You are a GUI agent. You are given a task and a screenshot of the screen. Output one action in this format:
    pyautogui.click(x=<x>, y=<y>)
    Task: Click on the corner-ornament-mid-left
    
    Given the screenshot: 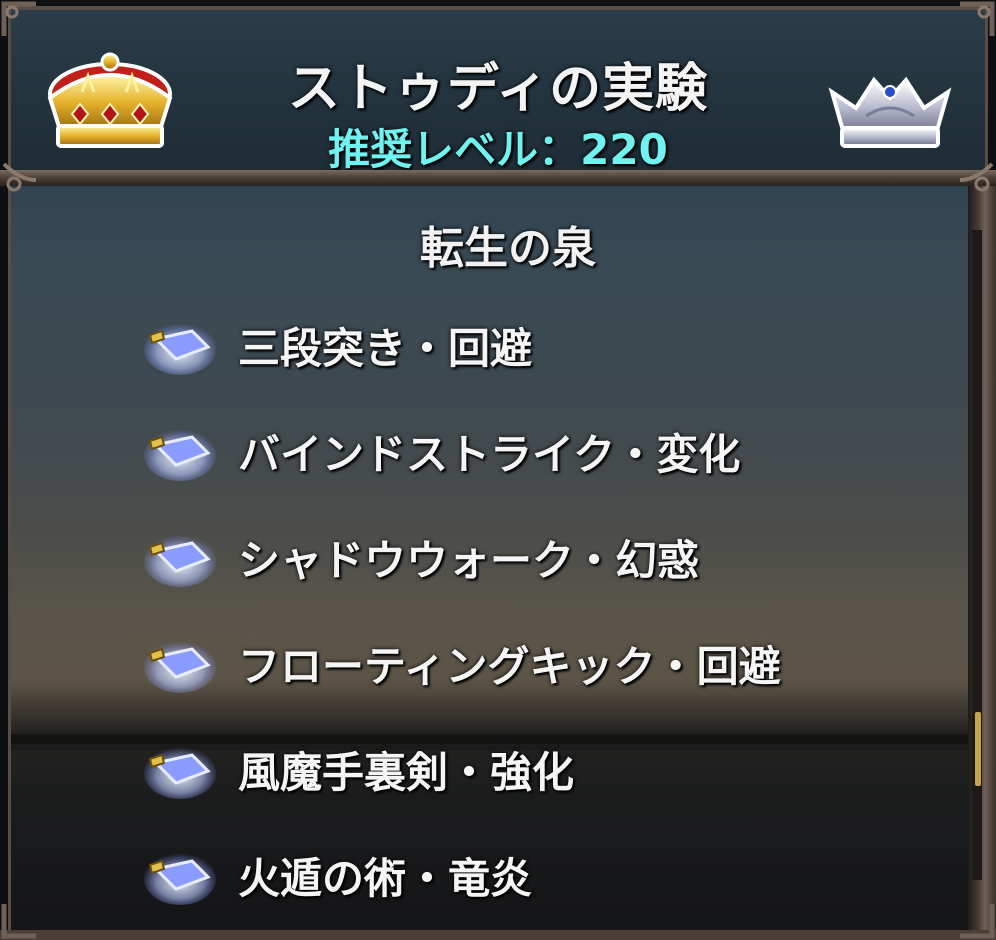 What is the action you would take?
    pyautogui.click(x=19, y=177)
    